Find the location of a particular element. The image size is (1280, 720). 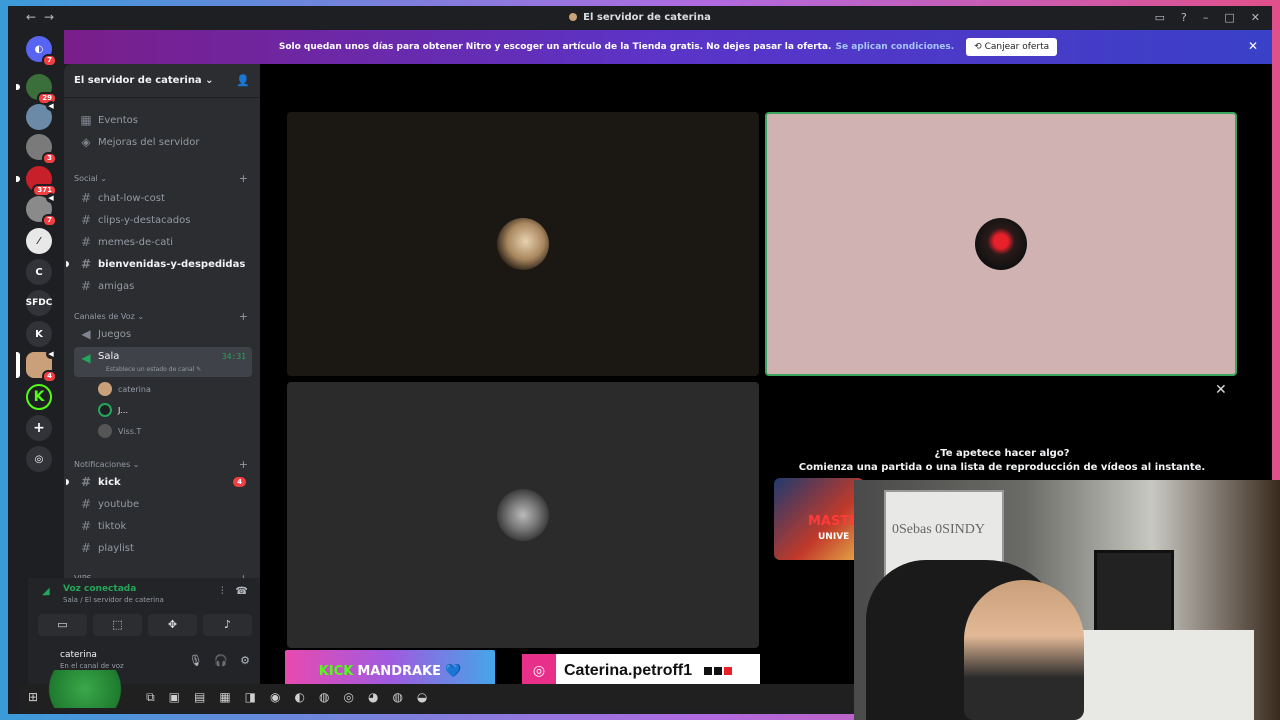

noise-suppression-icon: ⫶ is located at coordinates (222, 591).